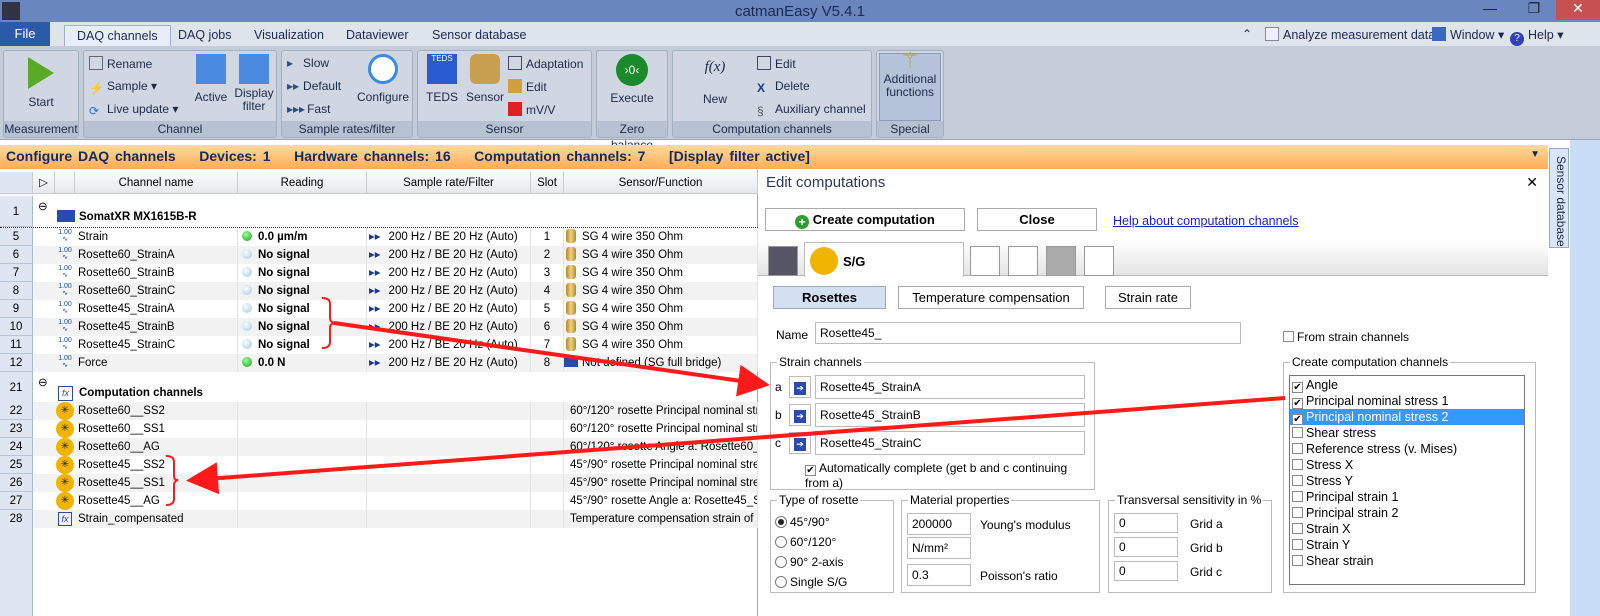 The image size is (1600, 616). Describe the element at coordinates (156, 183) in the screenshot. I see `header-channel-name: Channel name` at that location.